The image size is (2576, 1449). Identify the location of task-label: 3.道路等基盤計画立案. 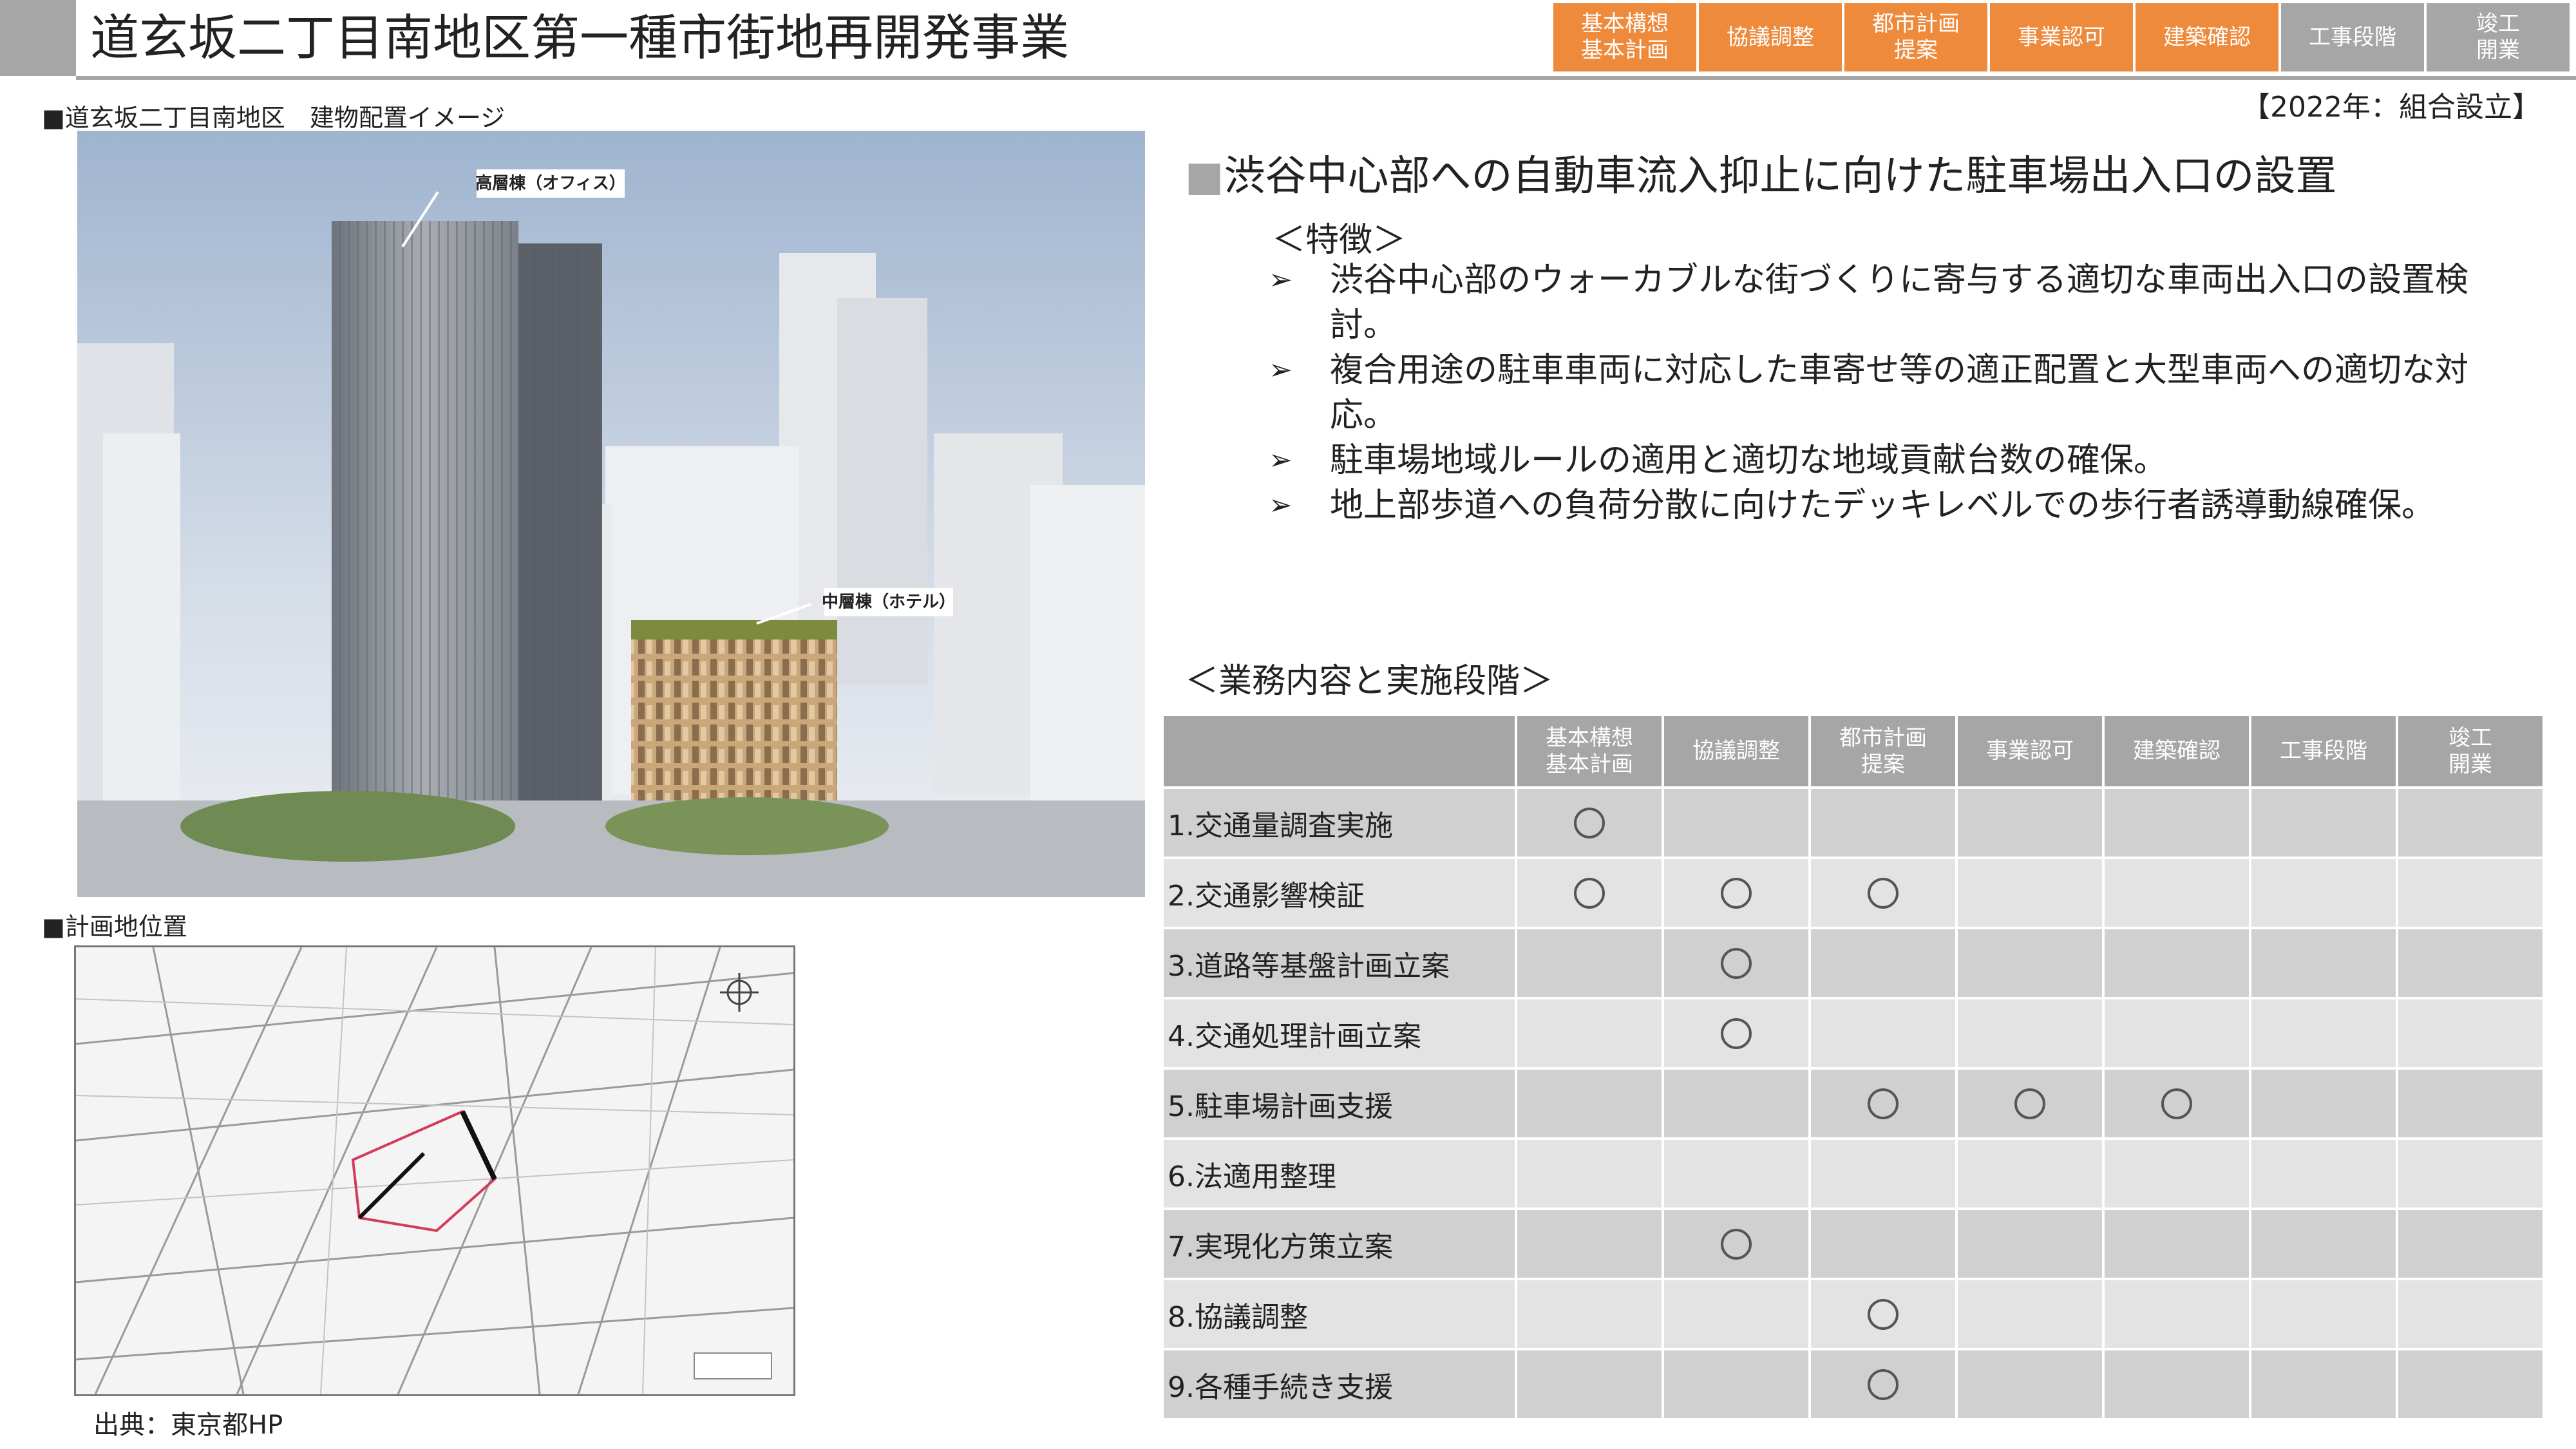
(1341, 964).